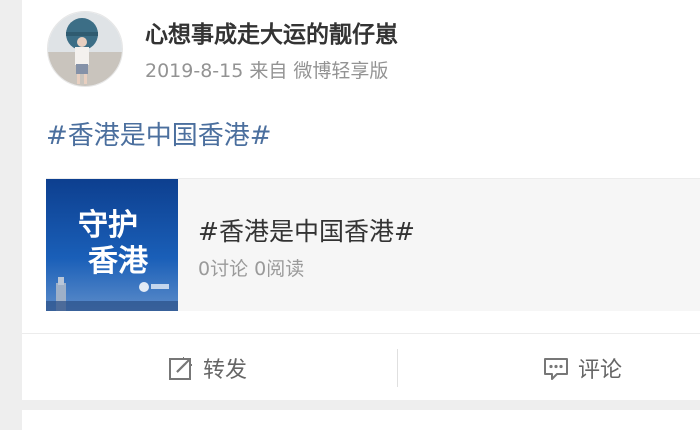 The image size is (700, 430). Describe the element at coordinates (361, 420) in the screenshot. I see `next-post-card` at that location.